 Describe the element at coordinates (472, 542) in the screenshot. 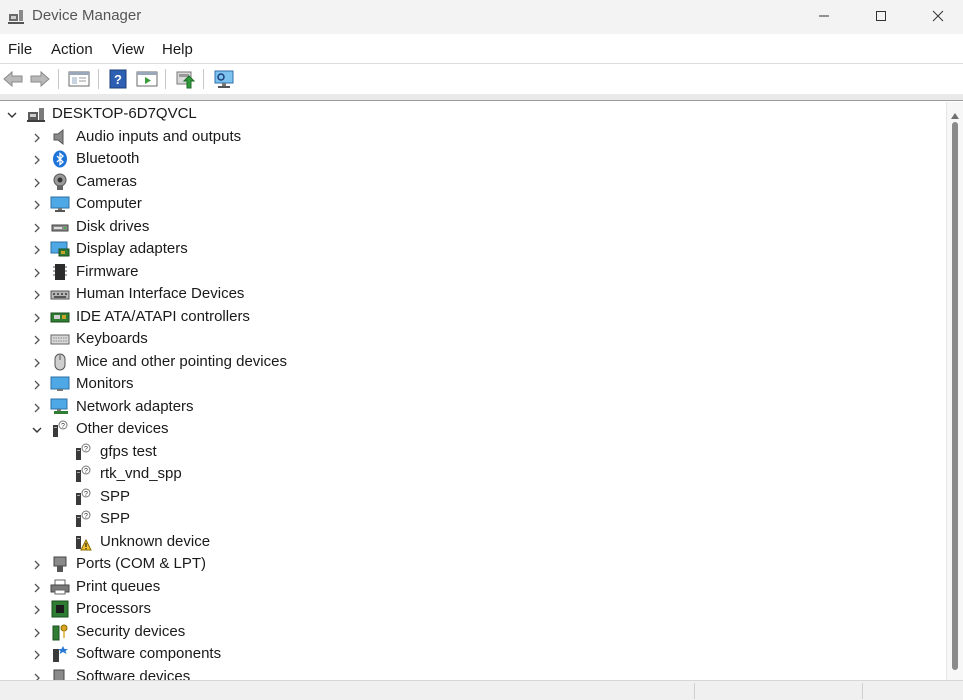

I see `tree-device-item: Unknown device` at that location.